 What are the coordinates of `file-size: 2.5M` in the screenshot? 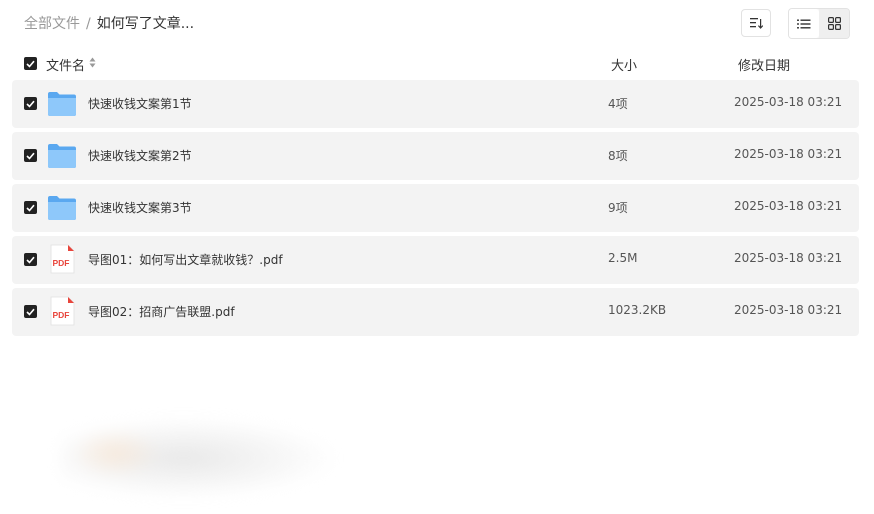 It's located at (623, 258).